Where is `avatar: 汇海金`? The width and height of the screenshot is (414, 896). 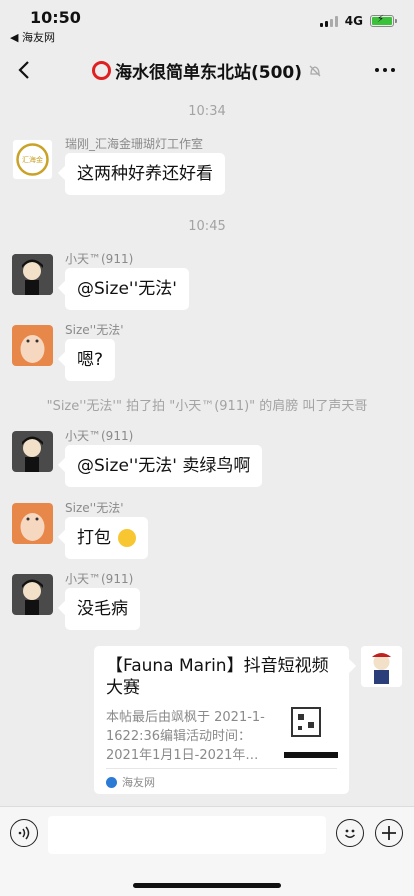
avatar: 汇海金 is located at coordinates (32, 159).